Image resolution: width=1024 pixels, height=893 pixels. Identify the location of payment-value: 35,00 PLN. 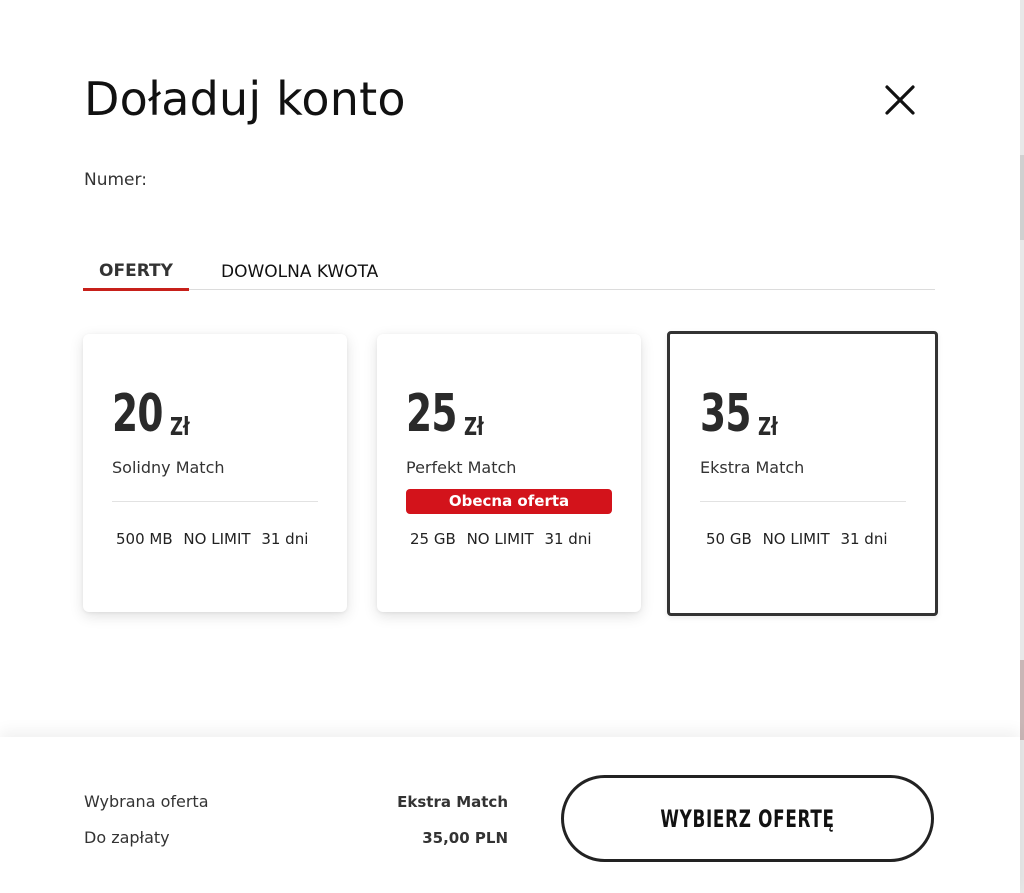
(465, 838).